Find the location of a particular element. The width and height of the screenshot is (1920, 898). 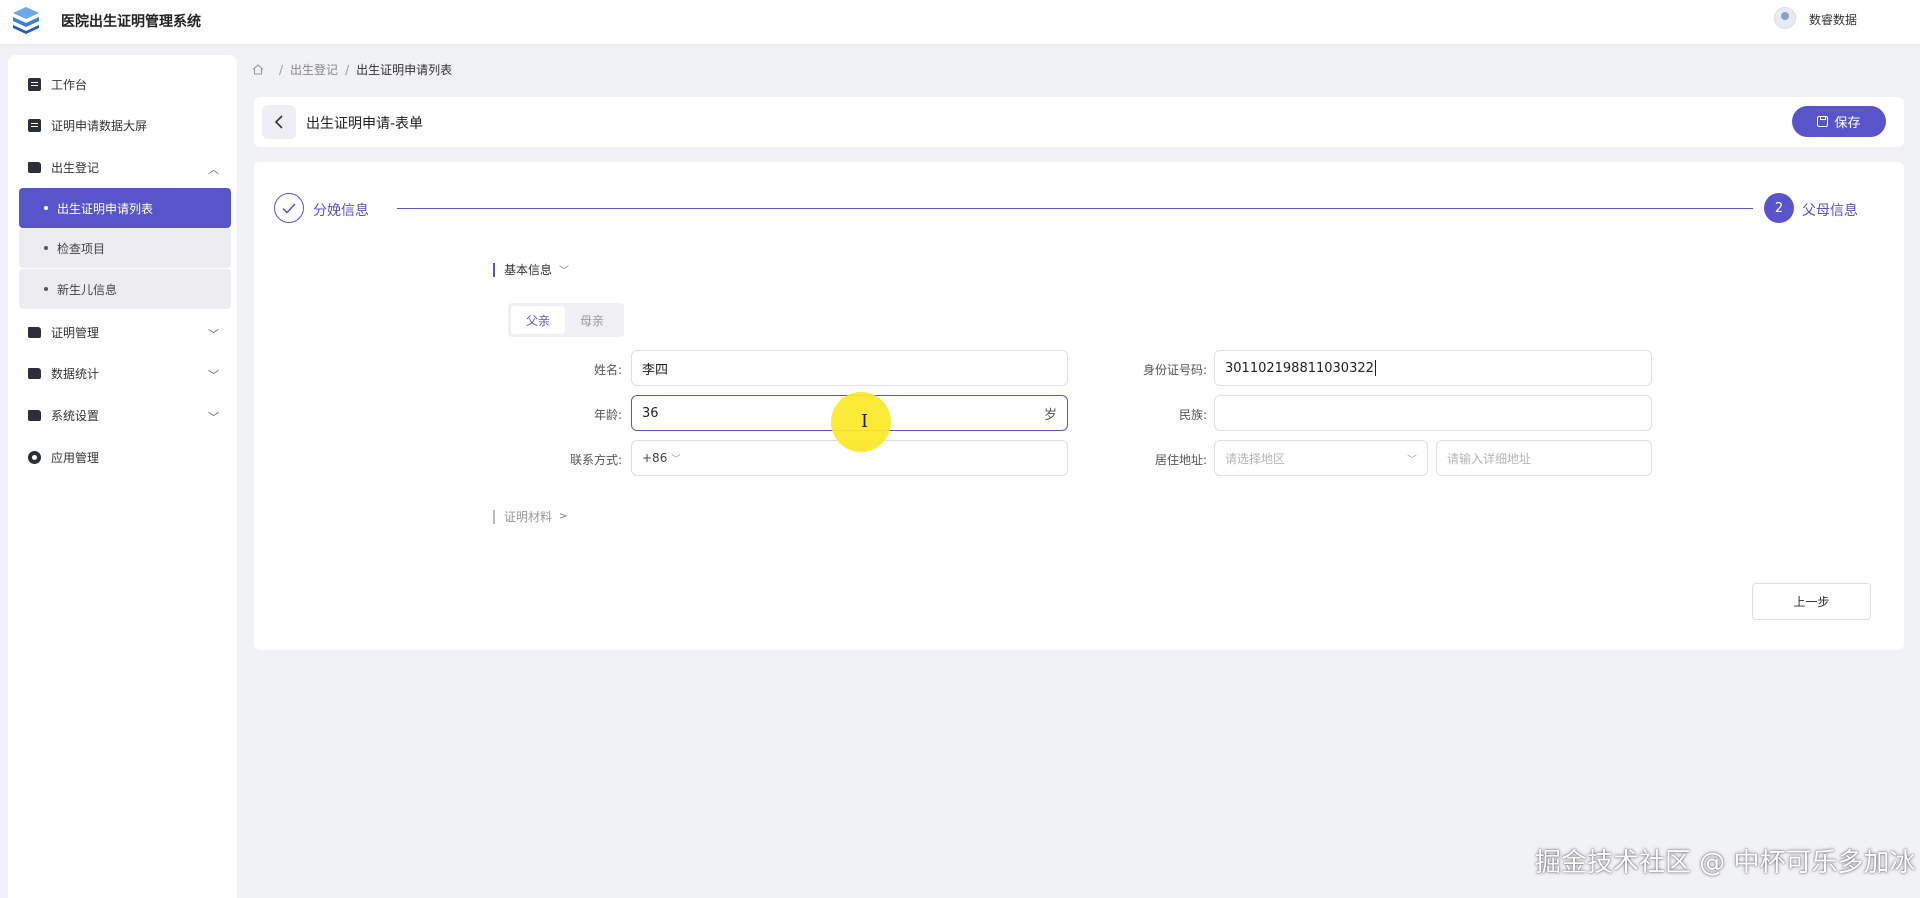

chevron-right-icon: > is located at coordinates (563, 516).